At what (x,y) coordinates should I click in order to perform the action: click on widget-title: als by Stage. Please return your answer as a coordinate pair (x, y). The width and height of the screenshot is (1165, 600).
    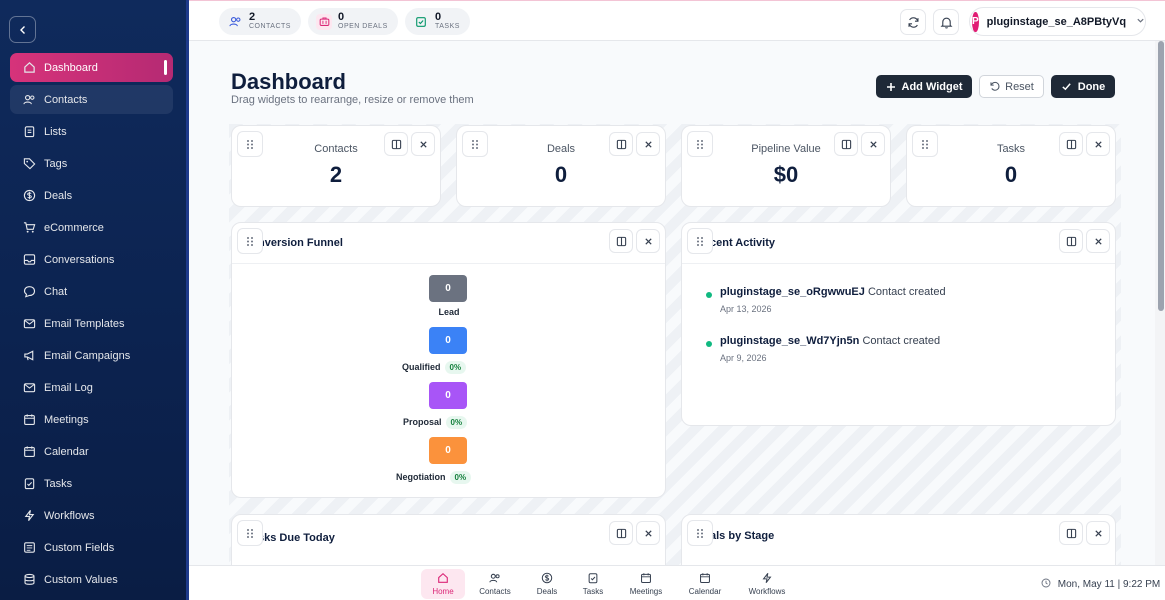
    Looking at the image, I should click on (742, 536).